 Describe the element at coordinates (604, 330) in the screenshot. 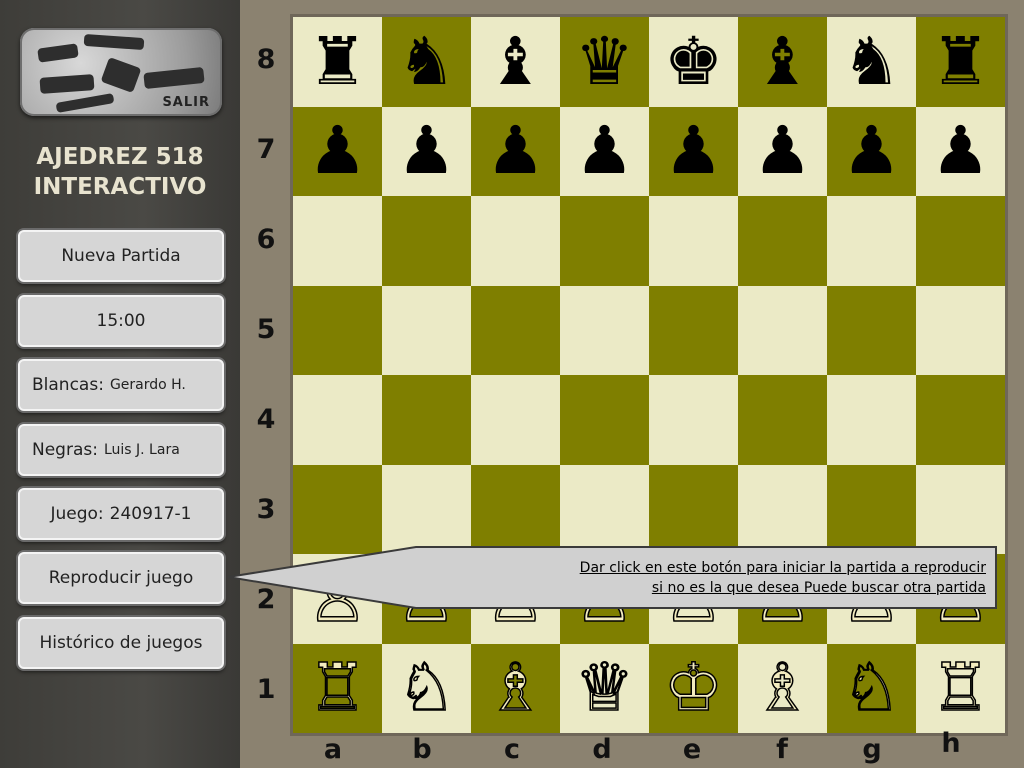

I see `square-d5` at that location.